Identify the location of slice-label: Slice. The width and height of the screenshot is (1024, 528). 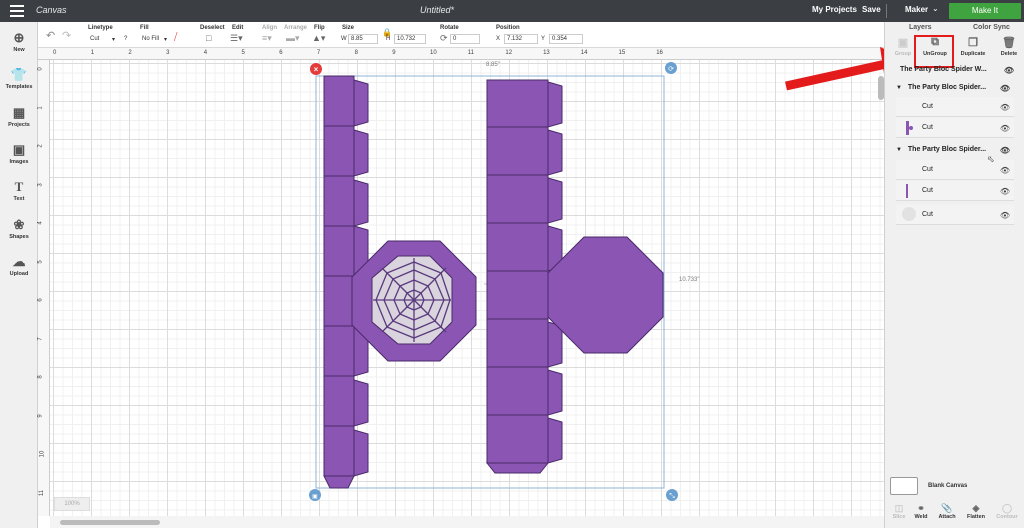
(899, 517).